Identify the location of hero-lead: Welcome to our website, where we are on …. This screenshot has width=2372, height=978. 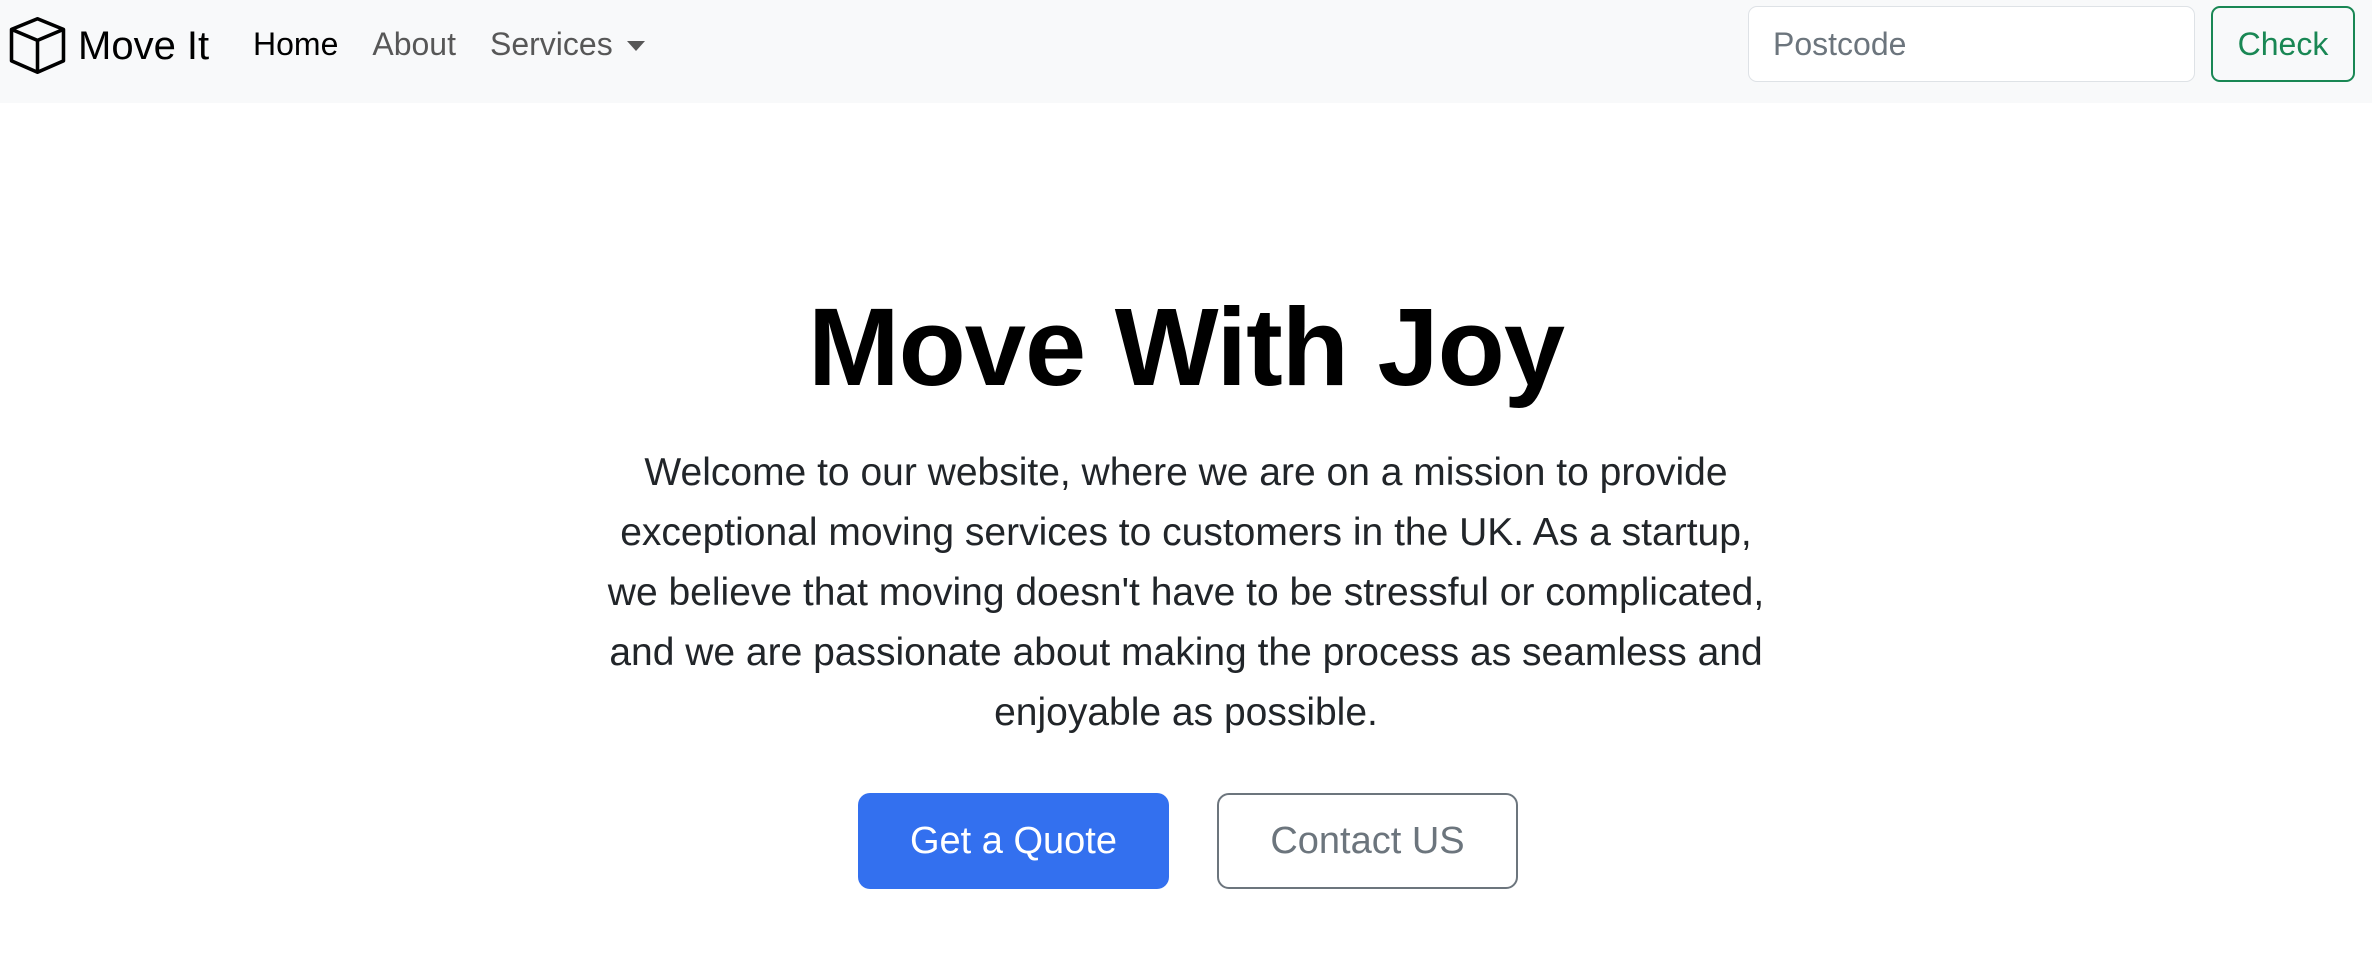
(1186, 592).